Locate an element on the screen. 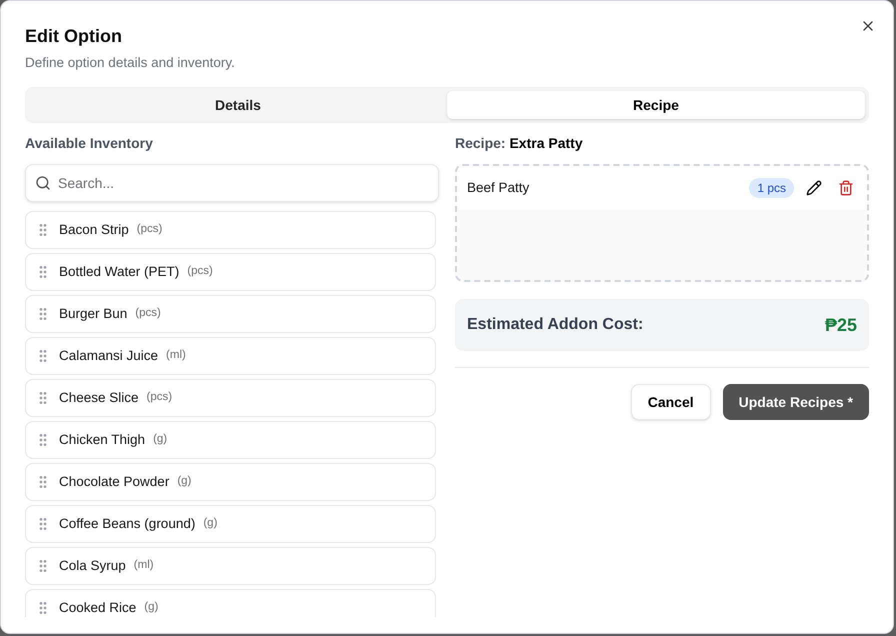 The width and height of the screenshot is (896, 636). item-name: Coffee Beans (ground) is located at coordinates (127, 523).